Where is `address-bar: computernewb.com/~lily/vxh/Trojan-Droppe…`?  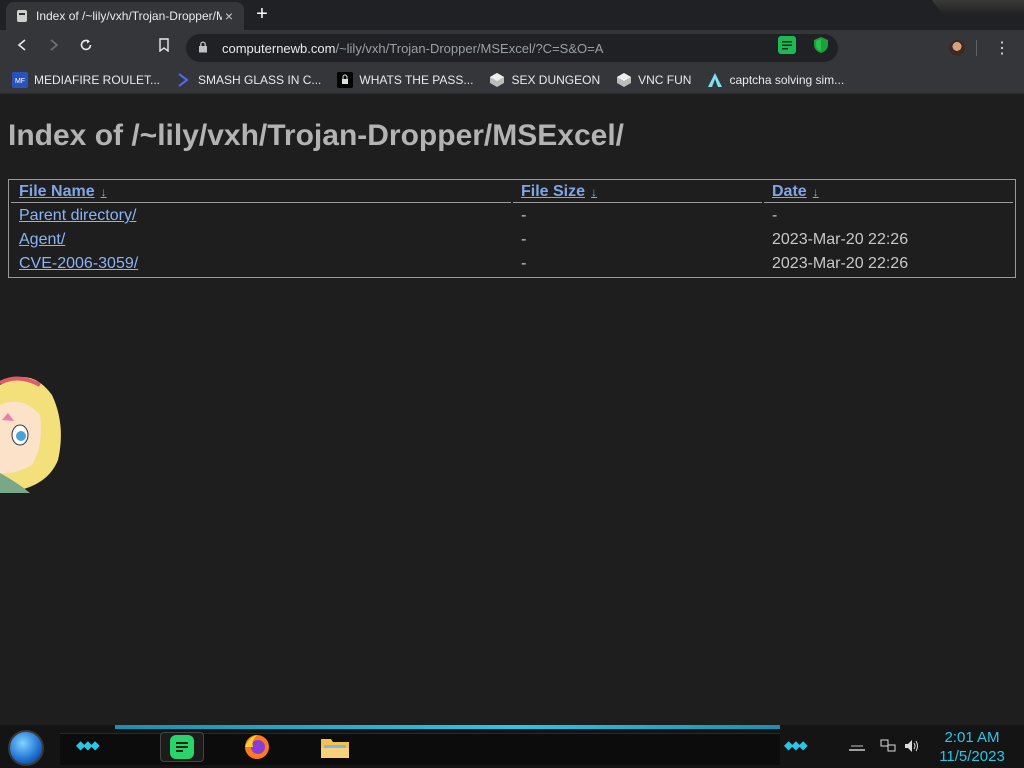 address-bar: computernewb.com/~lily/vxh/Trojan-Droppe… is located at coordinates (512, 48).